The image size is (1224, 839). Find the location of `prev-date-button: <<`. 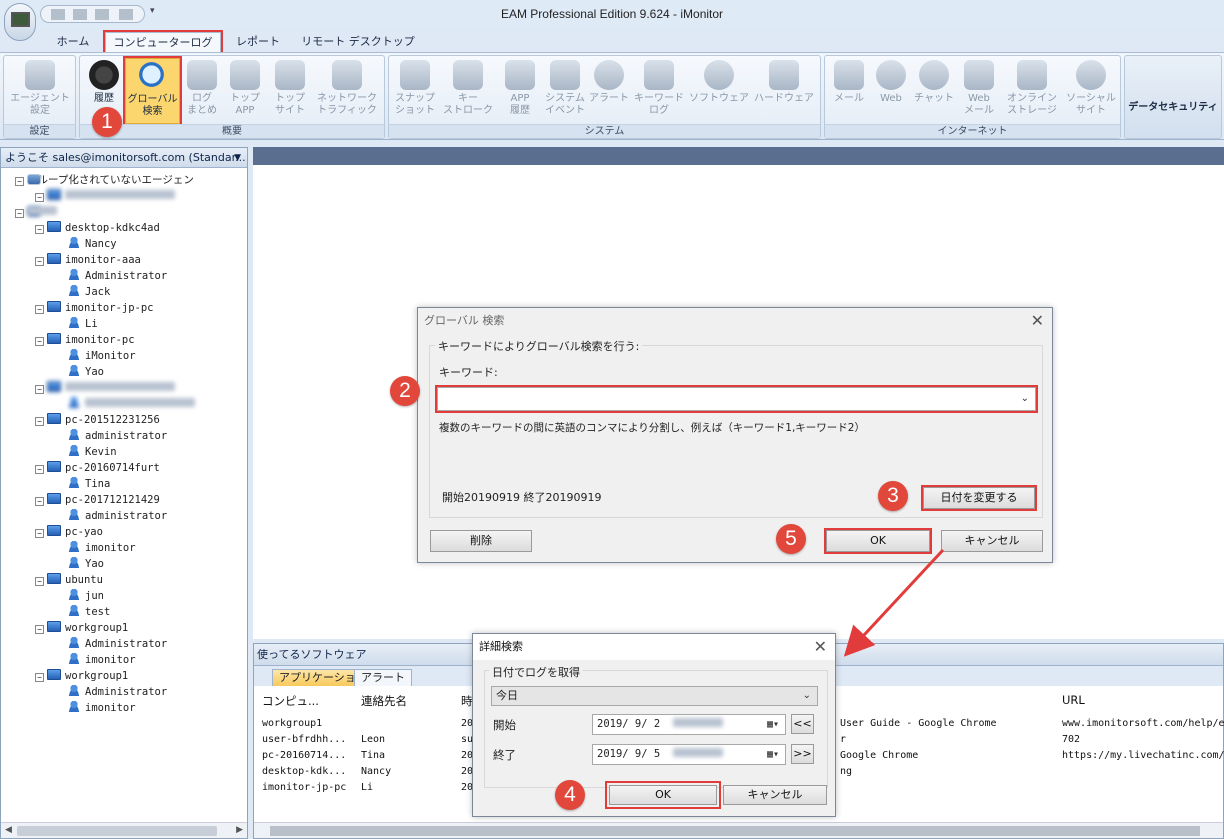

prev-date-button: << is located at coordinates (802, 724).